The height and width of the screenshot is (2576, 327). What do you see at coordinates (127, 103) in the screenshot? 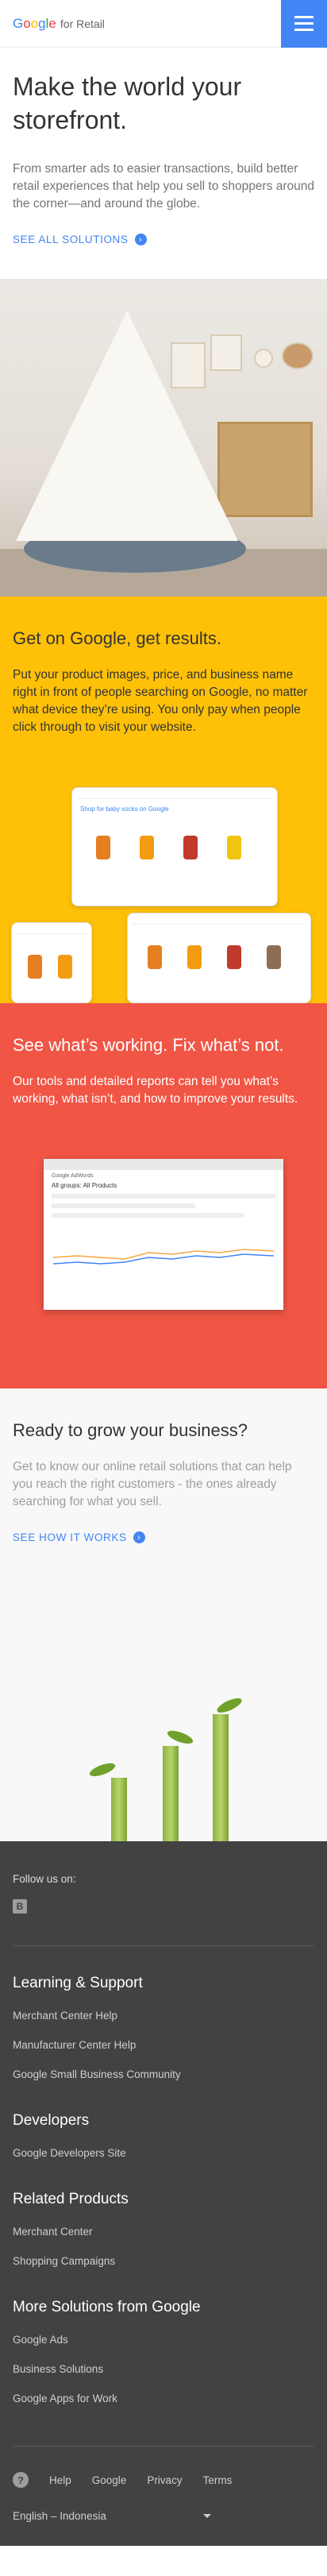
I see `hero-title: Make the world your storefront.` at bounding box center [127, 103].